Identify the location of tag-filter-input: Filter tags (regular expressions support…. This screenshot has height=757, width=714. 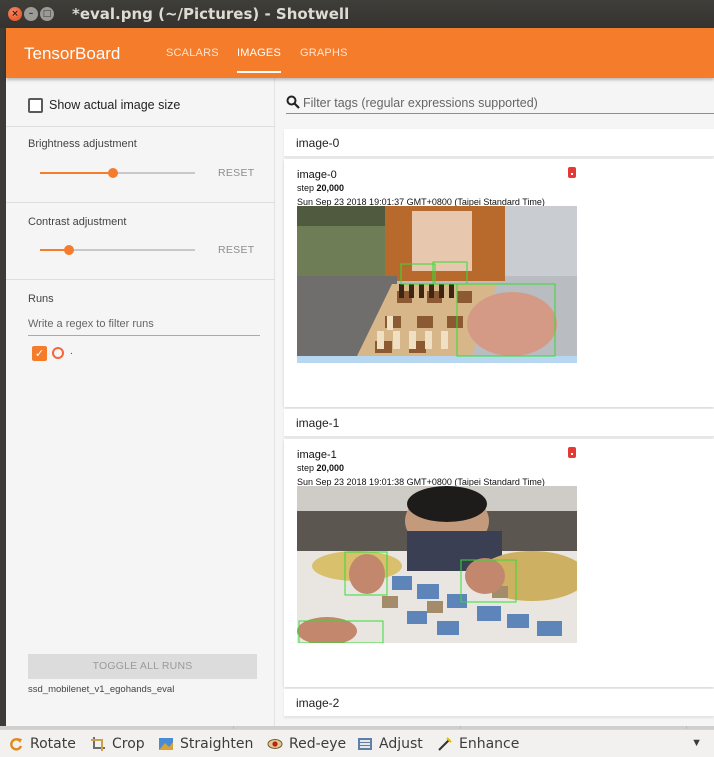
(500, 104).